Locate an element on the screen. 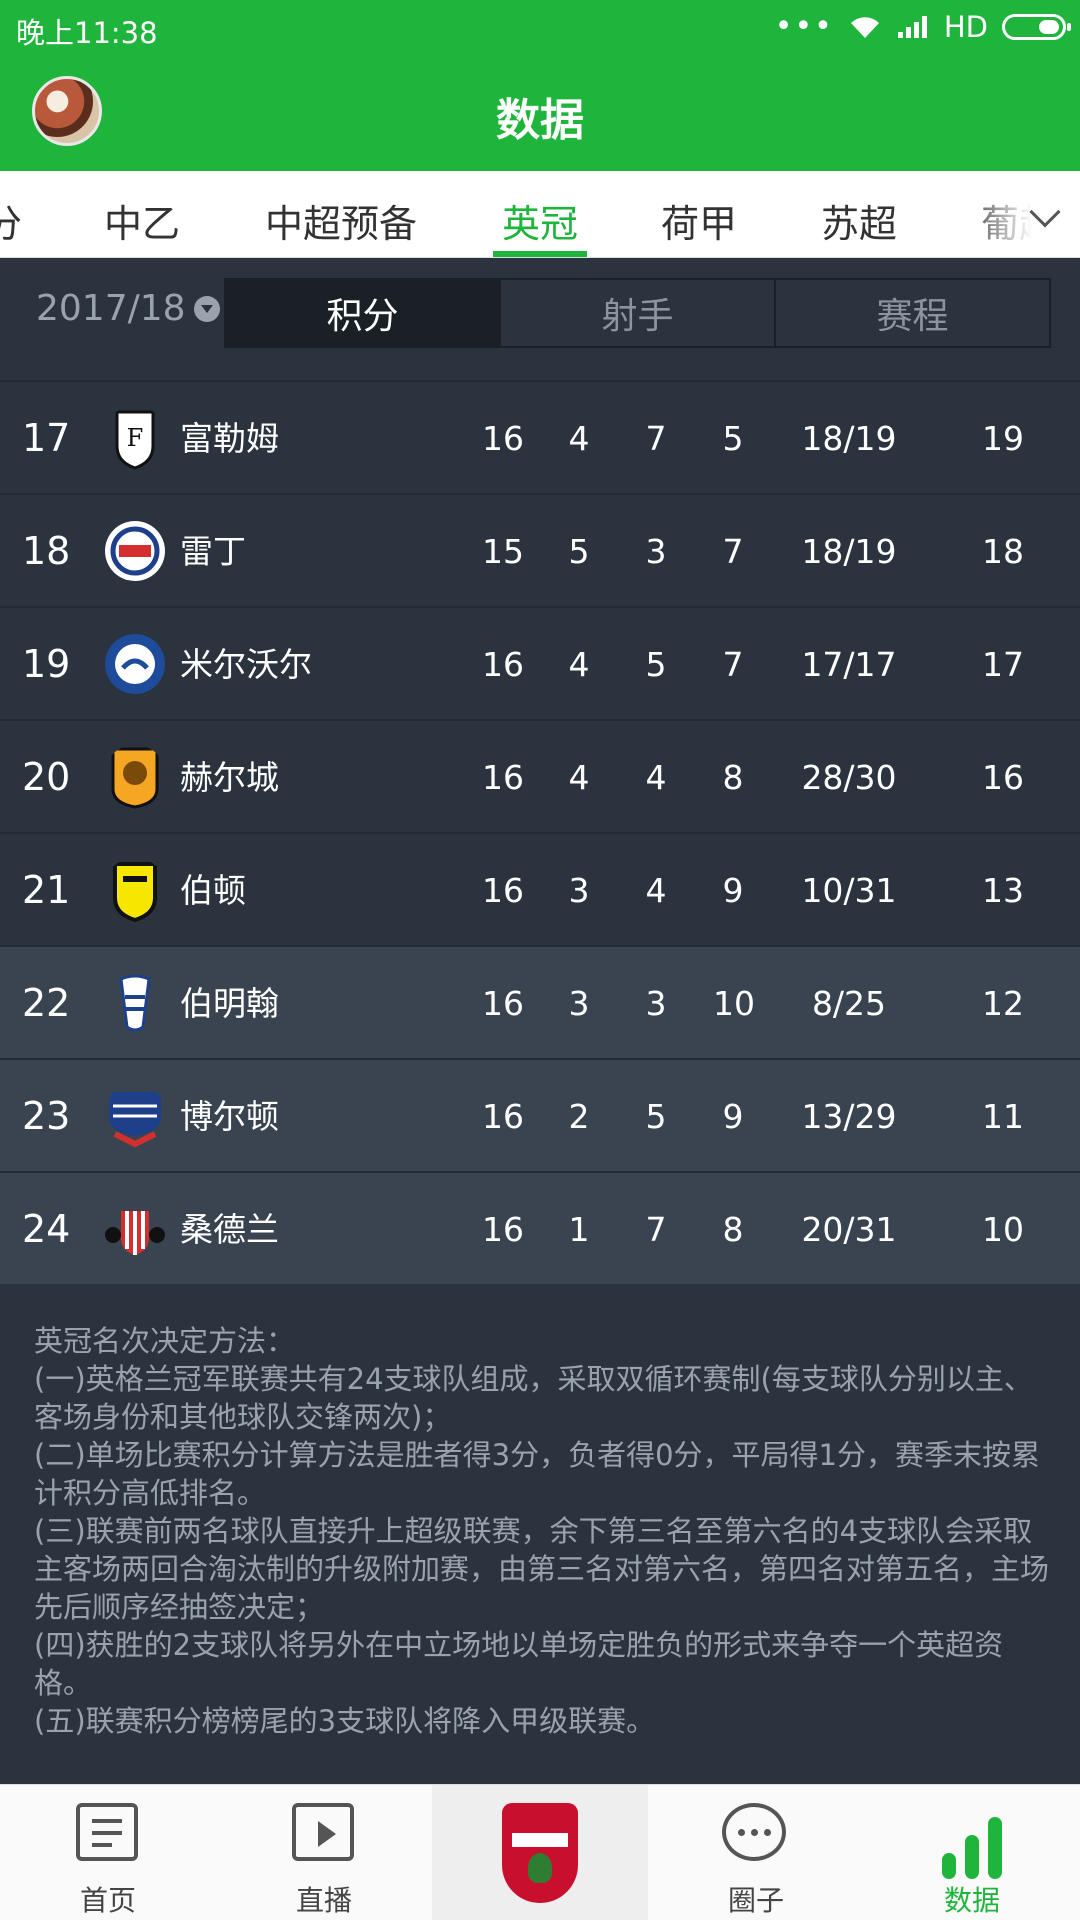 This screenshot has width=1080, height=1920. nav-label: 直播 is located at coordinates (323, 1900).